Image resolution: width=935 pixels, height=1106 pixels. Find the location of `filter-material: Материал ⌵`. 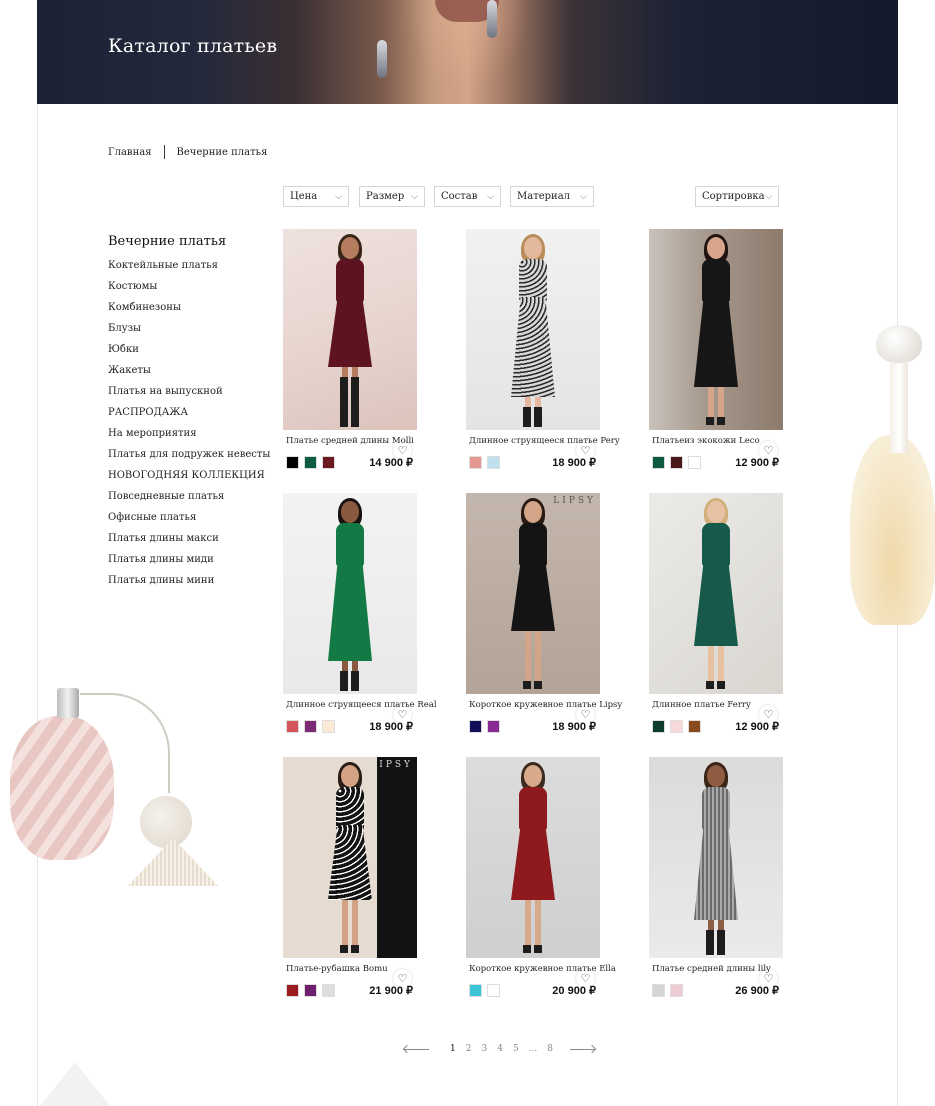

filter-material: Материал ⌵ is located at coordinates (552, 196).